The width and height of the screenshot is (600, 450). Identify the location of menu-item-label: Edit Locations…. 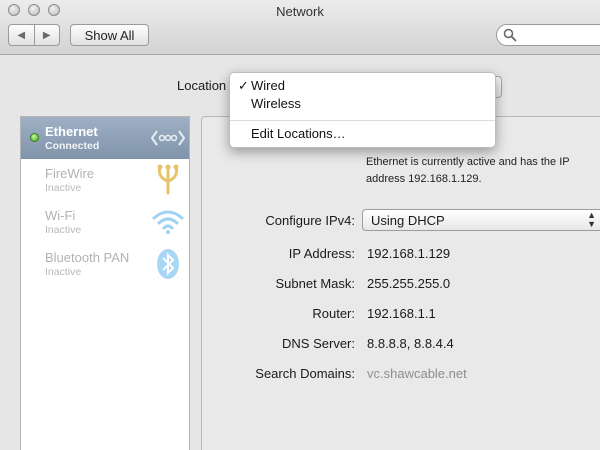
(298, 133).